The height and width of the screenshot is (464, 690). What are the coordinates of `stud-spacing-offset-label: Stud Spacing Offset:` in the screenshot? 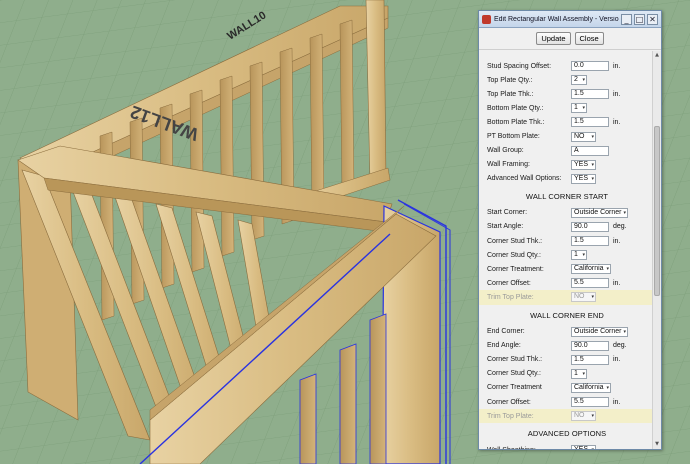 It's located at (519, 66).